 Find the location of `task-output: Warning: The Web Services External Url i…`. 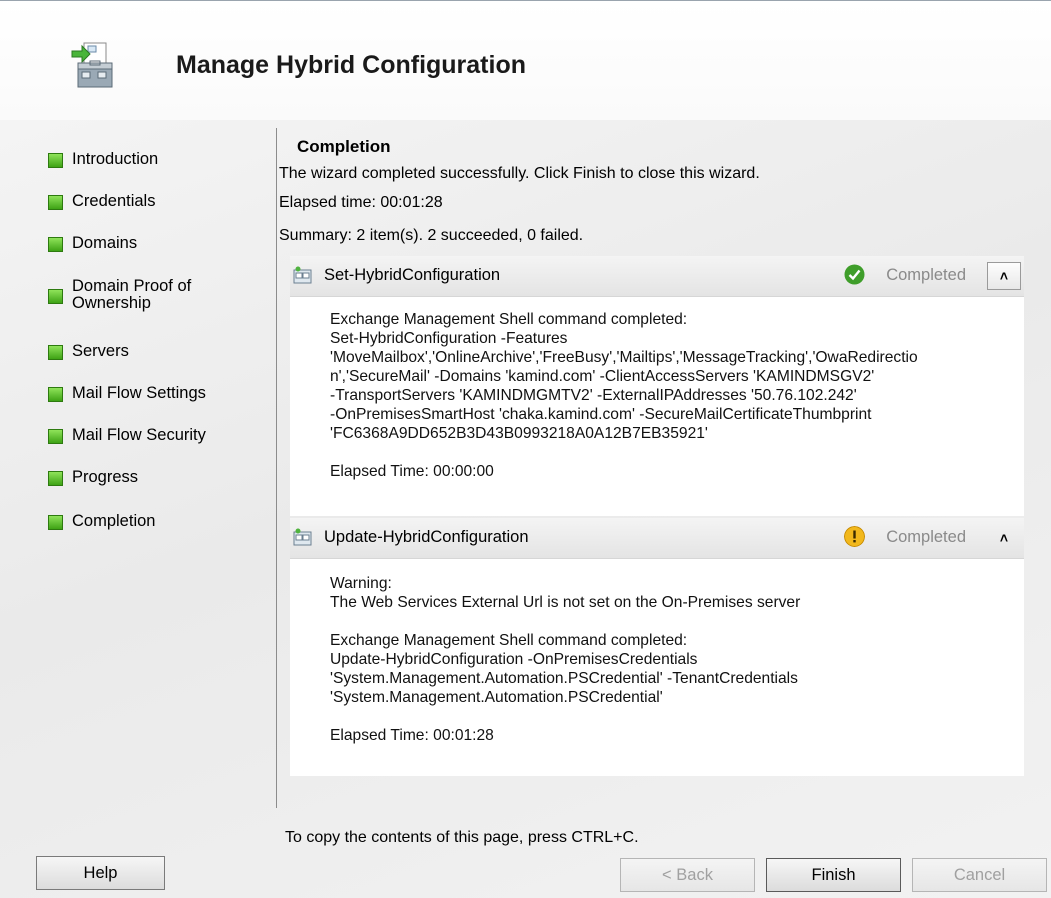

task-output: Warning: The Web Services External Url i… is located at coordinates (565, 659).